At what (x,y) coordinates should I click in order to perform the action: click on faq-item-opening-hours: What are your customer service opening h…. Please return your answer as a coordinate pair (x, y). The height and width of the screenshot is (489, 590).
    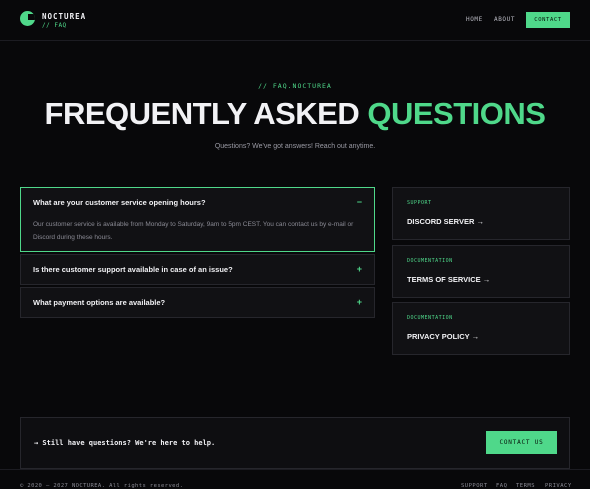
    Looking at the image, I should click on (197, 219).